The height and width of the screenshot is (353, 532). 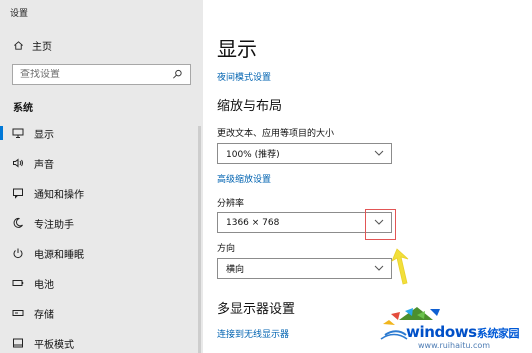 I want to click on watermark-logo: windows系统家园 www.ruihaitu.com, so click(x=451, y=322).